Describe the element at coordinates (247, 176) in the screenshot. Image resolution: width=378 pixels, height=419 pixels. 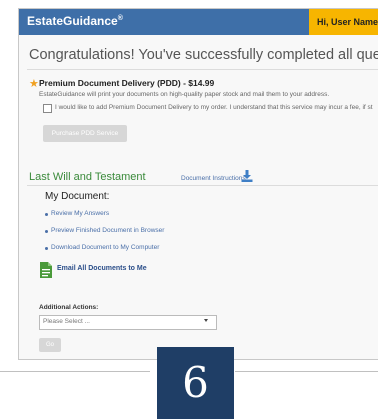
I see `download-icon` at that location.